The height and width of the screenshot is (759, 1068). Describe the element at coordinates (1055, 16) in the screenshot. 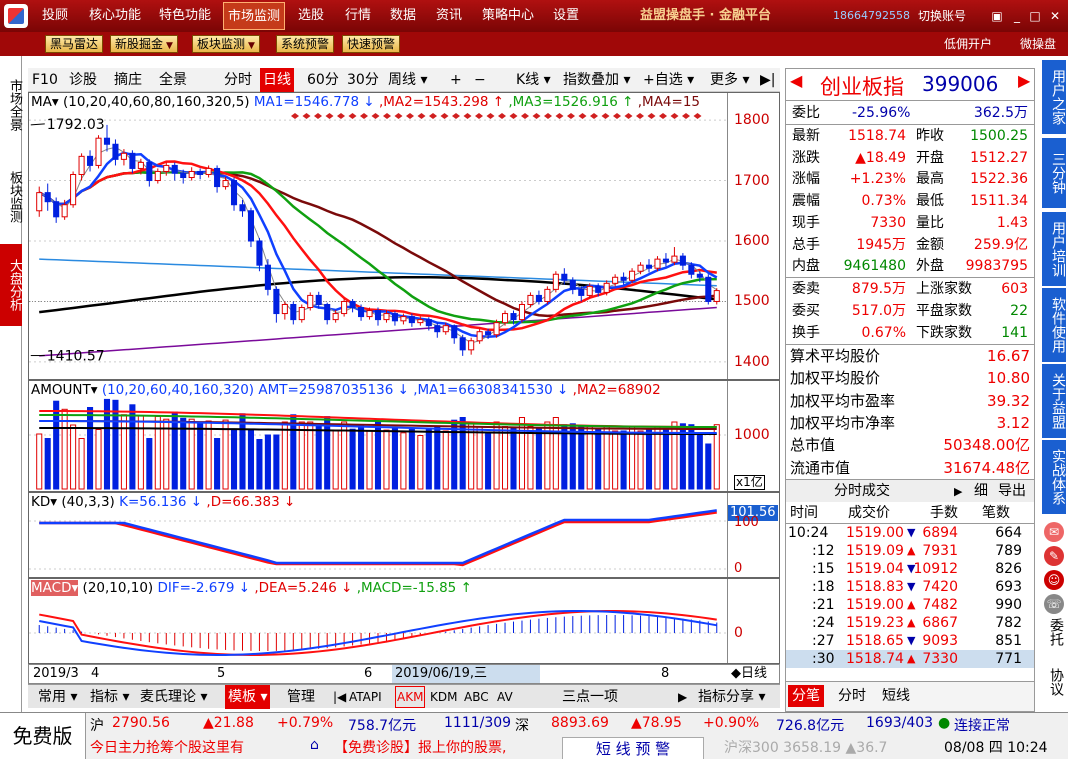

I see `close-icon: ✕` at that location.